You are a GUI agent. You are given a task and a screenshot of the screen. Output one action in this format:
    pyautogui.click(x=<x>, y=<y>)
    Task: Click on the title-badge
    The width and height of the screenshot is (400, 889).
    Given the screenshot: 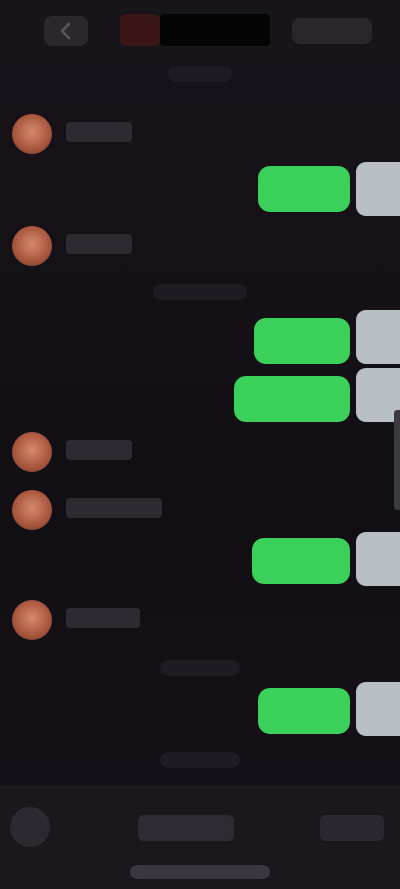 What is the action you would take?
    pyautogui.click(x=140, y=30)
    